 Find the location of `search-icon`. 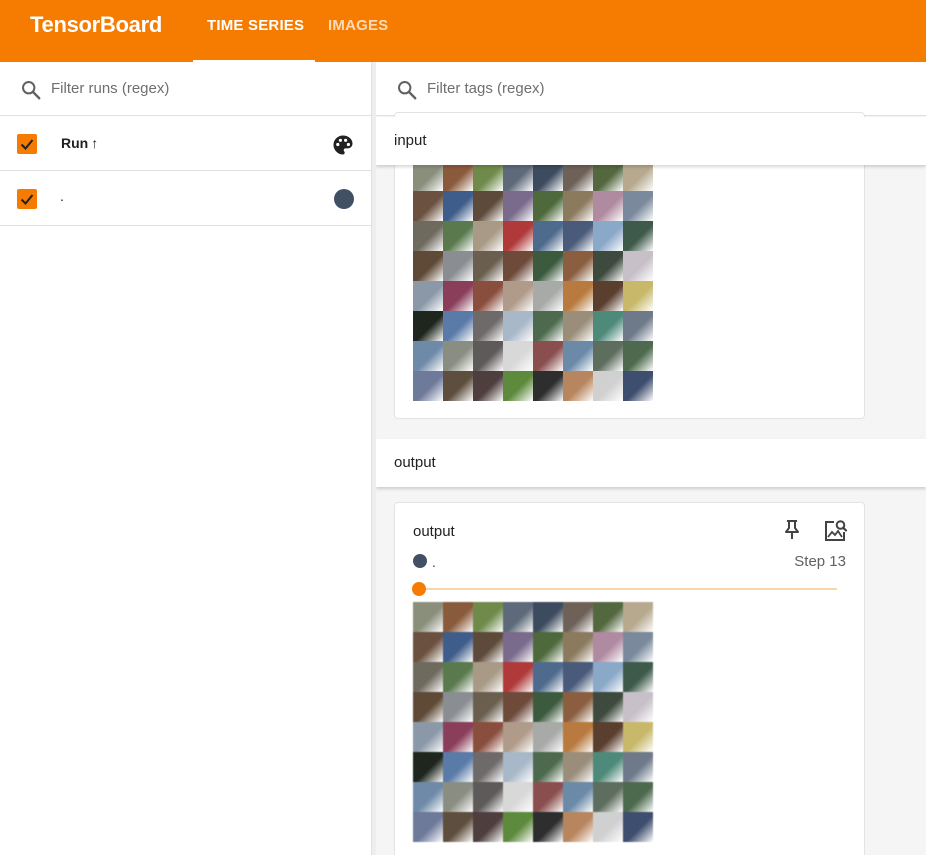

search-icon is located at coordinates (31, 90).